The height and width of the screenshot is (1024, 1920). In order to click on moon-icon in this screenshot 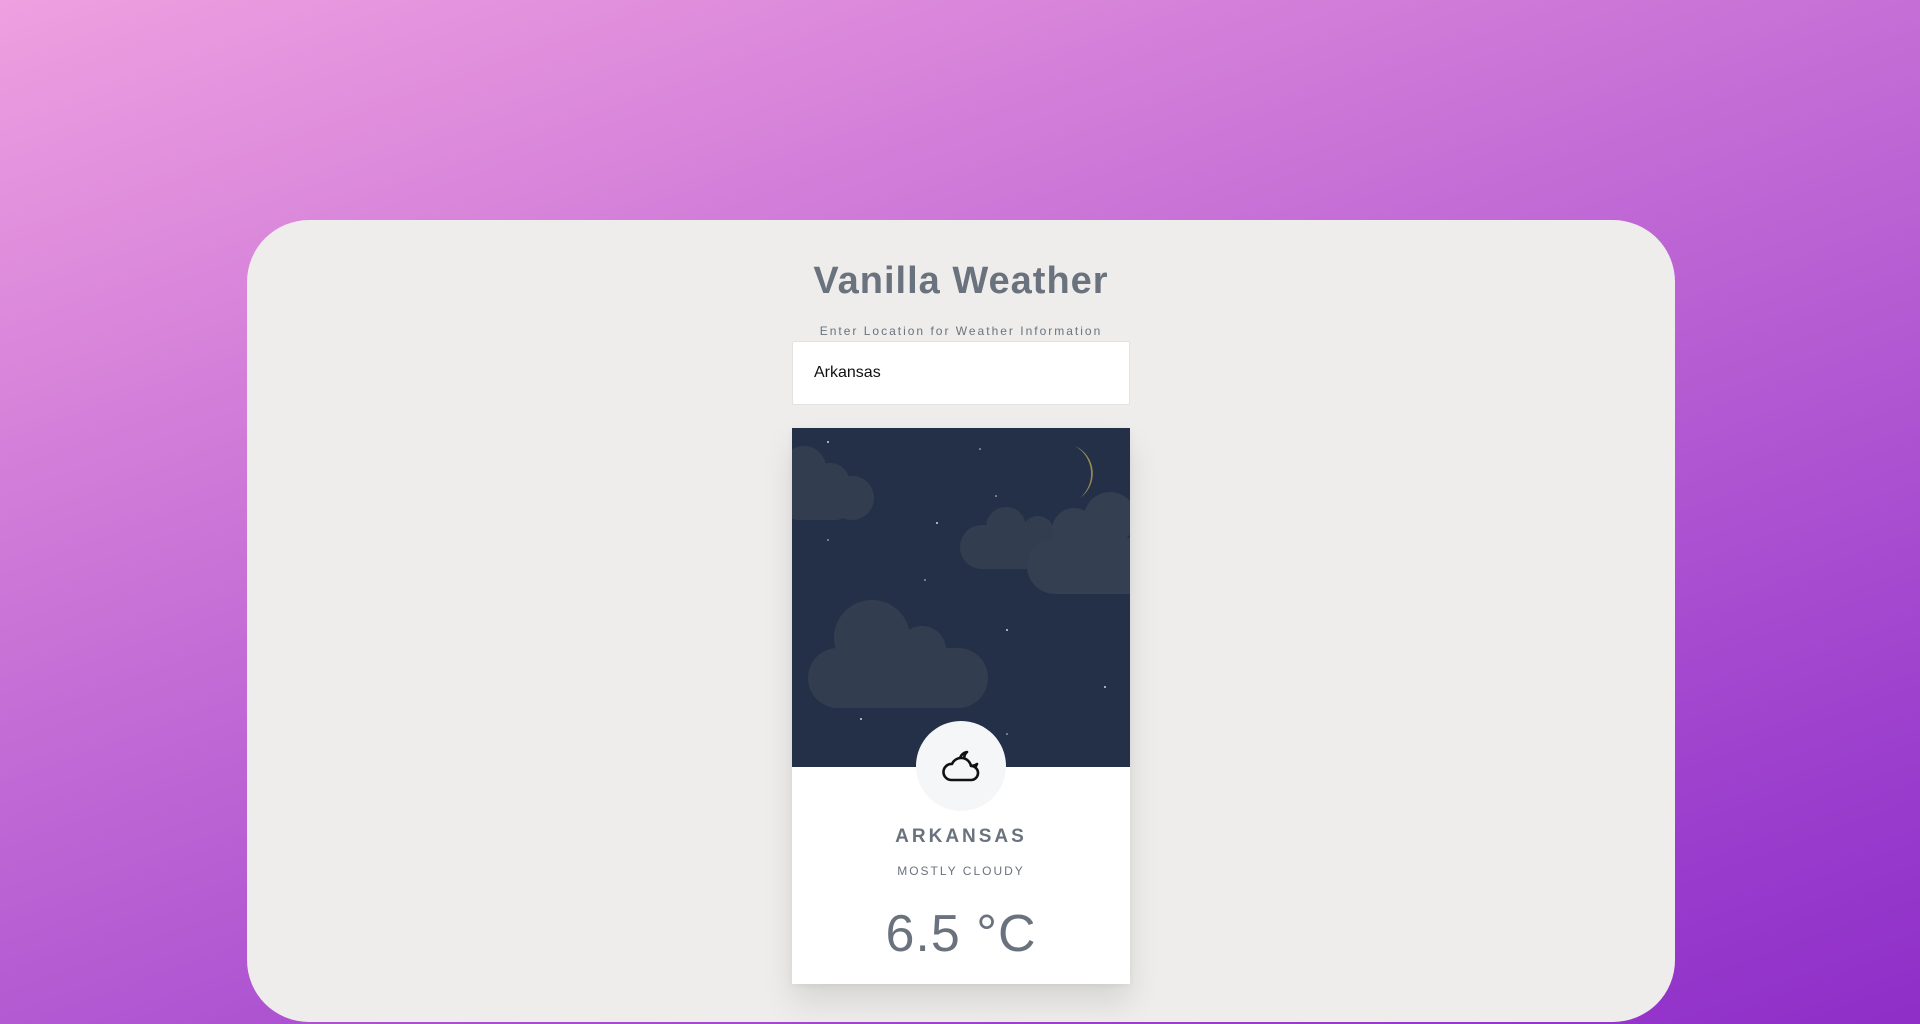, I will do `click(1055, 480)`.